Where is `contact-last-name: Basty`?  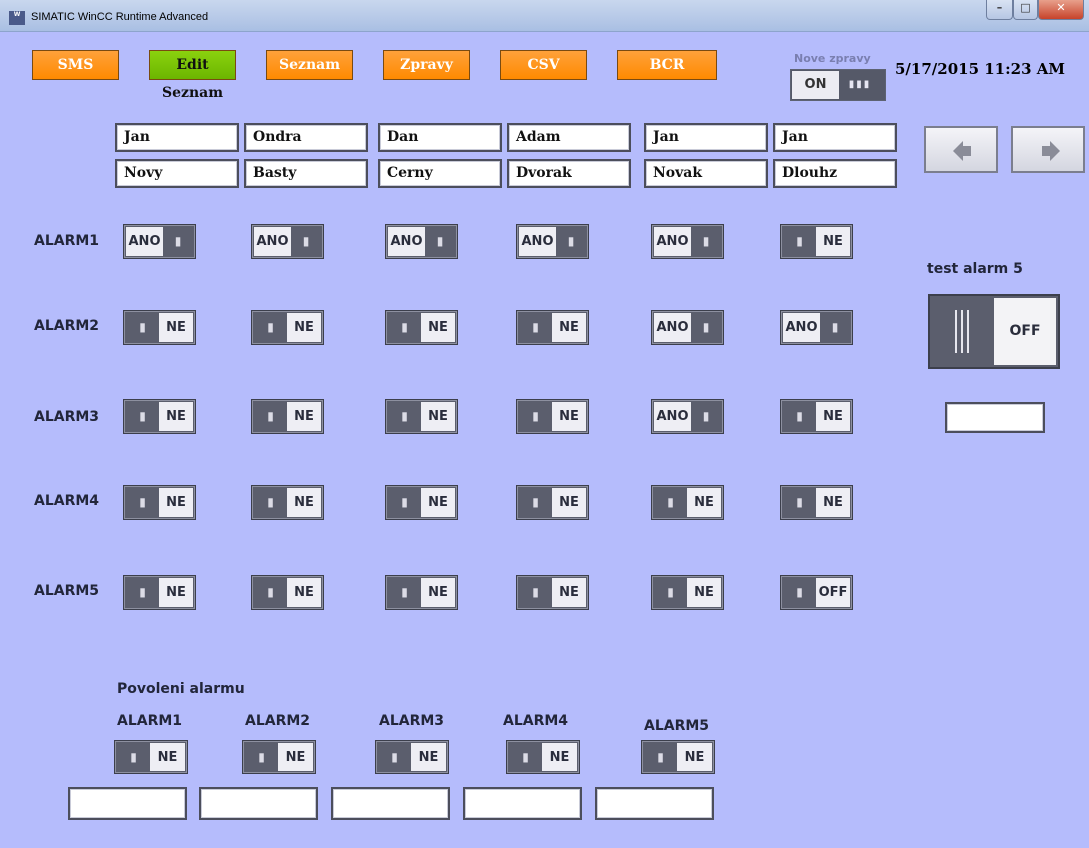 contact-last-name: Basty is located at coordinates (306, 173).